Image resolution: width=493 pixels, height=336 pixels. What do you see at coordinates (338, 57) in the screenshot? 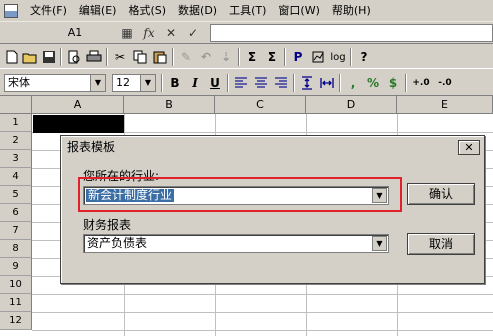
I see `log-button: log` at bounding box center [338, 57].